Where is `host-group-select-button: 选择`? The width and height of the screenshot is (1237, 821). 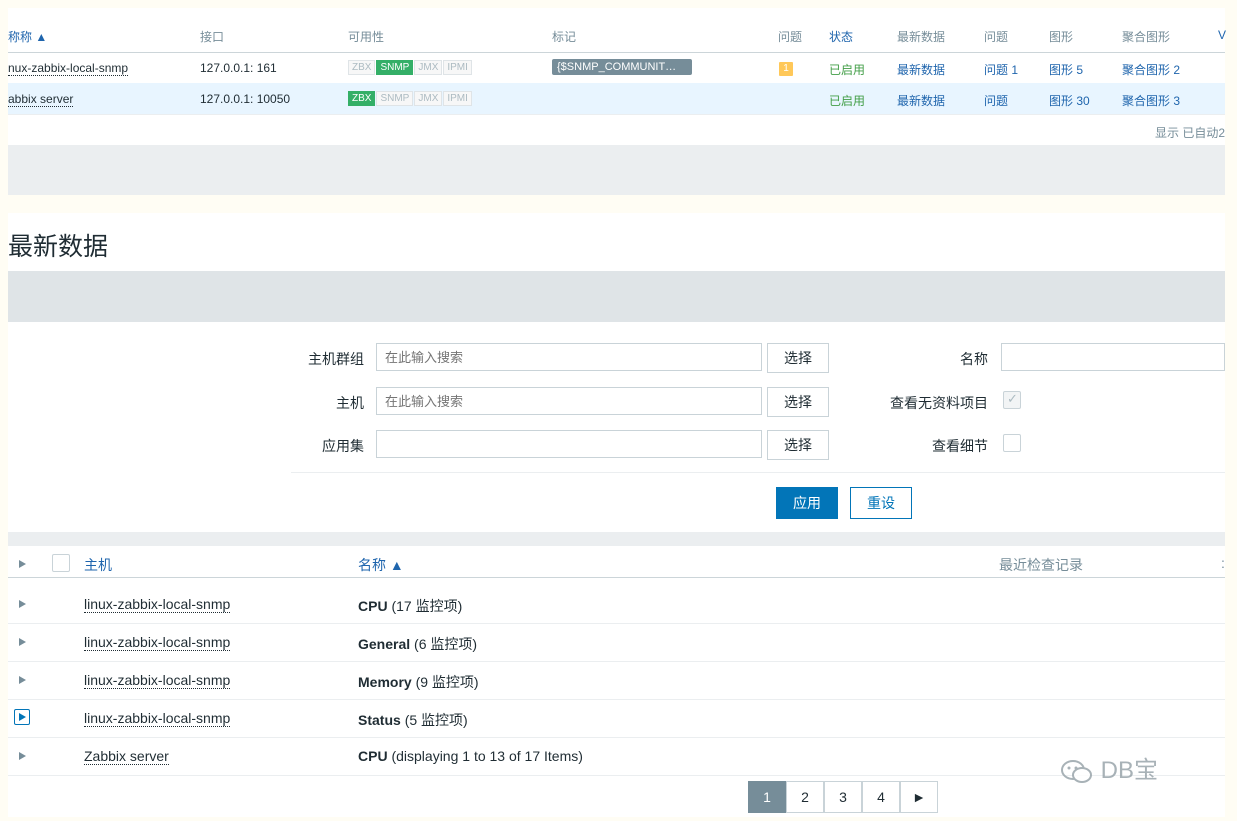 host-group-select-button: 选择 is located at coordinates (798, 358).